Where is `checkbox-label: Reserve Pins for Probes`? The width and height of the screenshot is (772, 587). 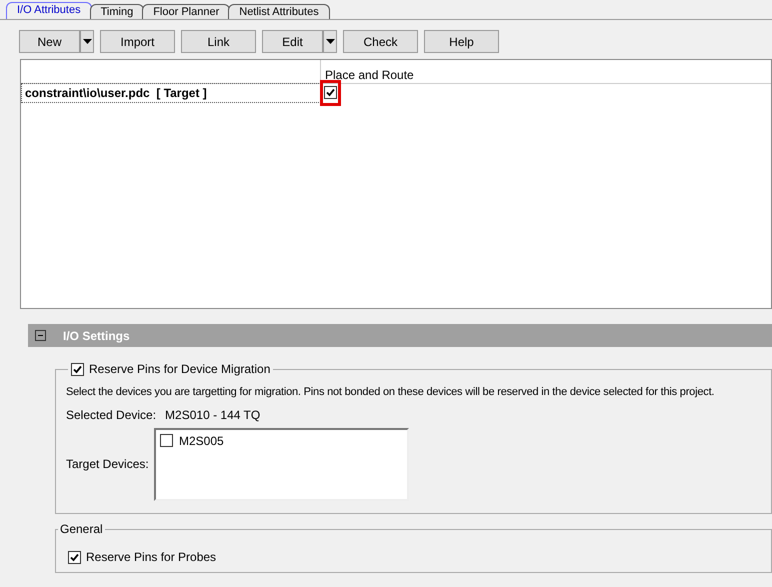
checkbox-label: Reserve Pins for Probes is located at coordinates (151, 557).